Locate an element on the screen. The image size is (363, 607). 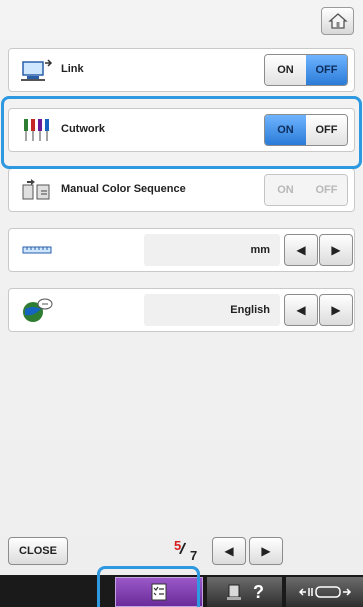
manual-color-sequence-off-button: OFF is located at coordinates (326, 190).